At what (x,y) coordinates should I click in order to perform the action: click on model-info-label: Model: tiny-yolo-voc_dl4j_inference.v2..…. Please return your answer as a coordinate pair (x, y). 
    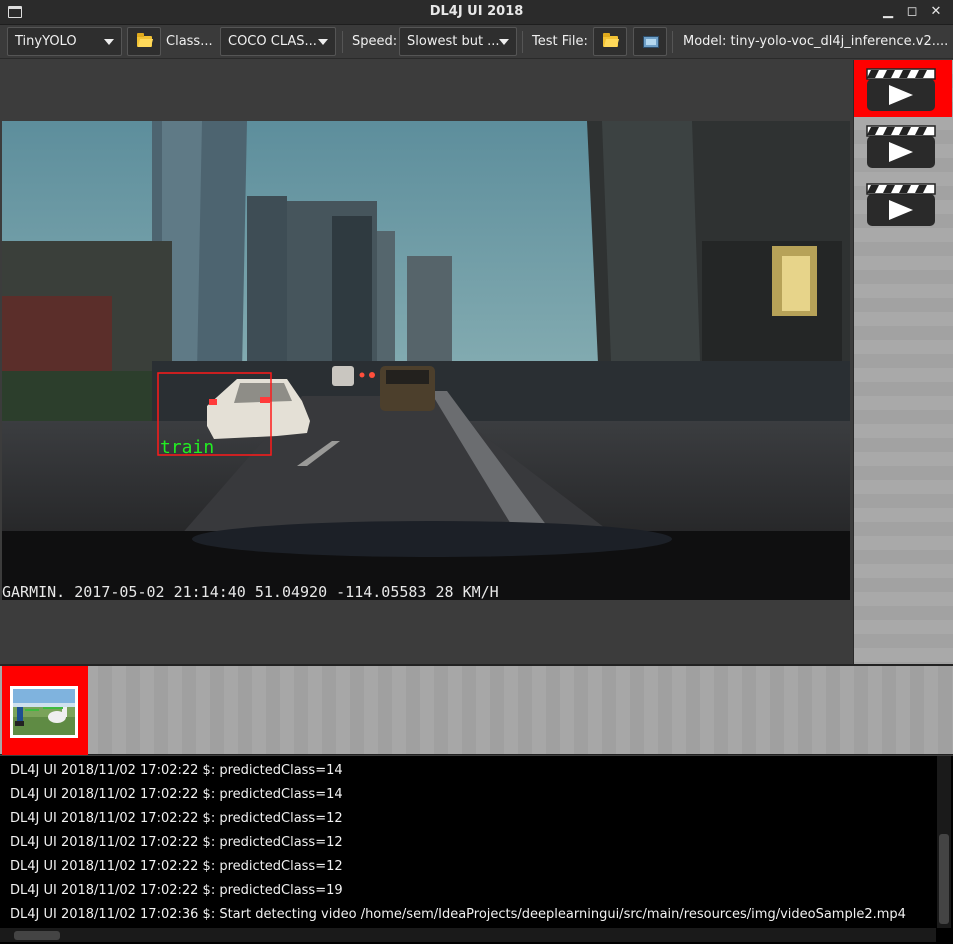
    Looking at the image, I should click on (816, 41).